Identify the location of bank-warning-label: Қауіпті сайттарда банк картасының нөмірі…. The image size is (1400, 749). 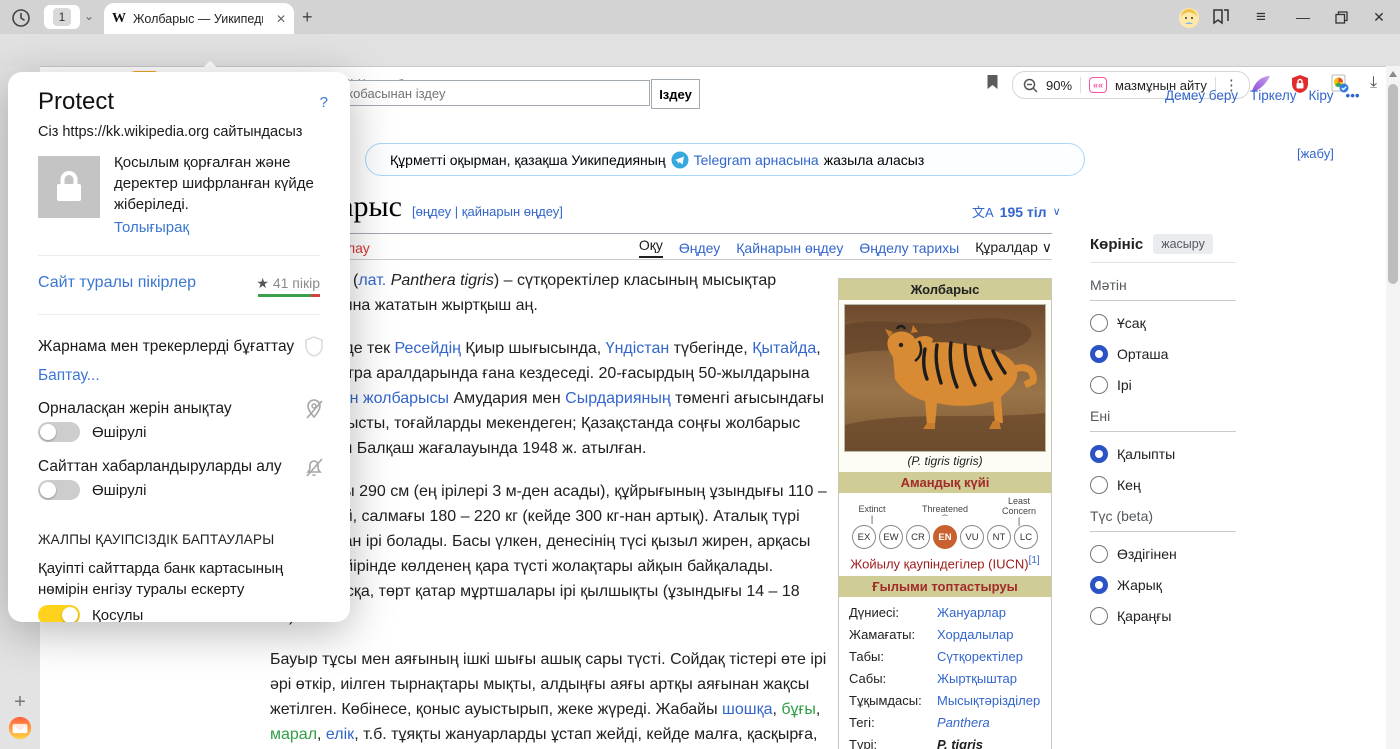
(161, 579).